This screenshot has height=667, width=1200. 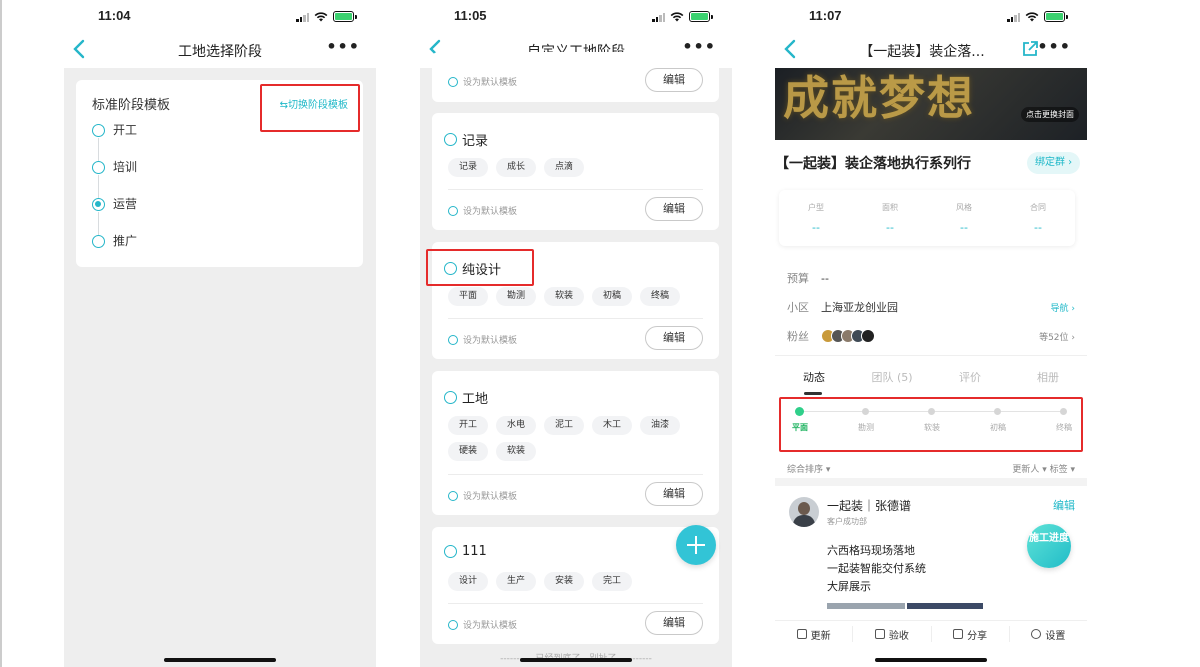 What do you see at coordinates (848, 336) in the screenshot?
I see `fan-avatars` at bounding box center [848, 336].